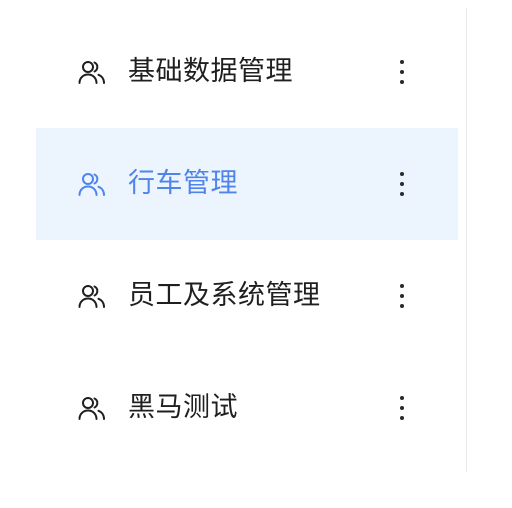 This screenshot has height=508, width=512. Describe the element at coordinates (183, 407) in the screenshot. I see `menu-item-label: 黑马测试` at that location.